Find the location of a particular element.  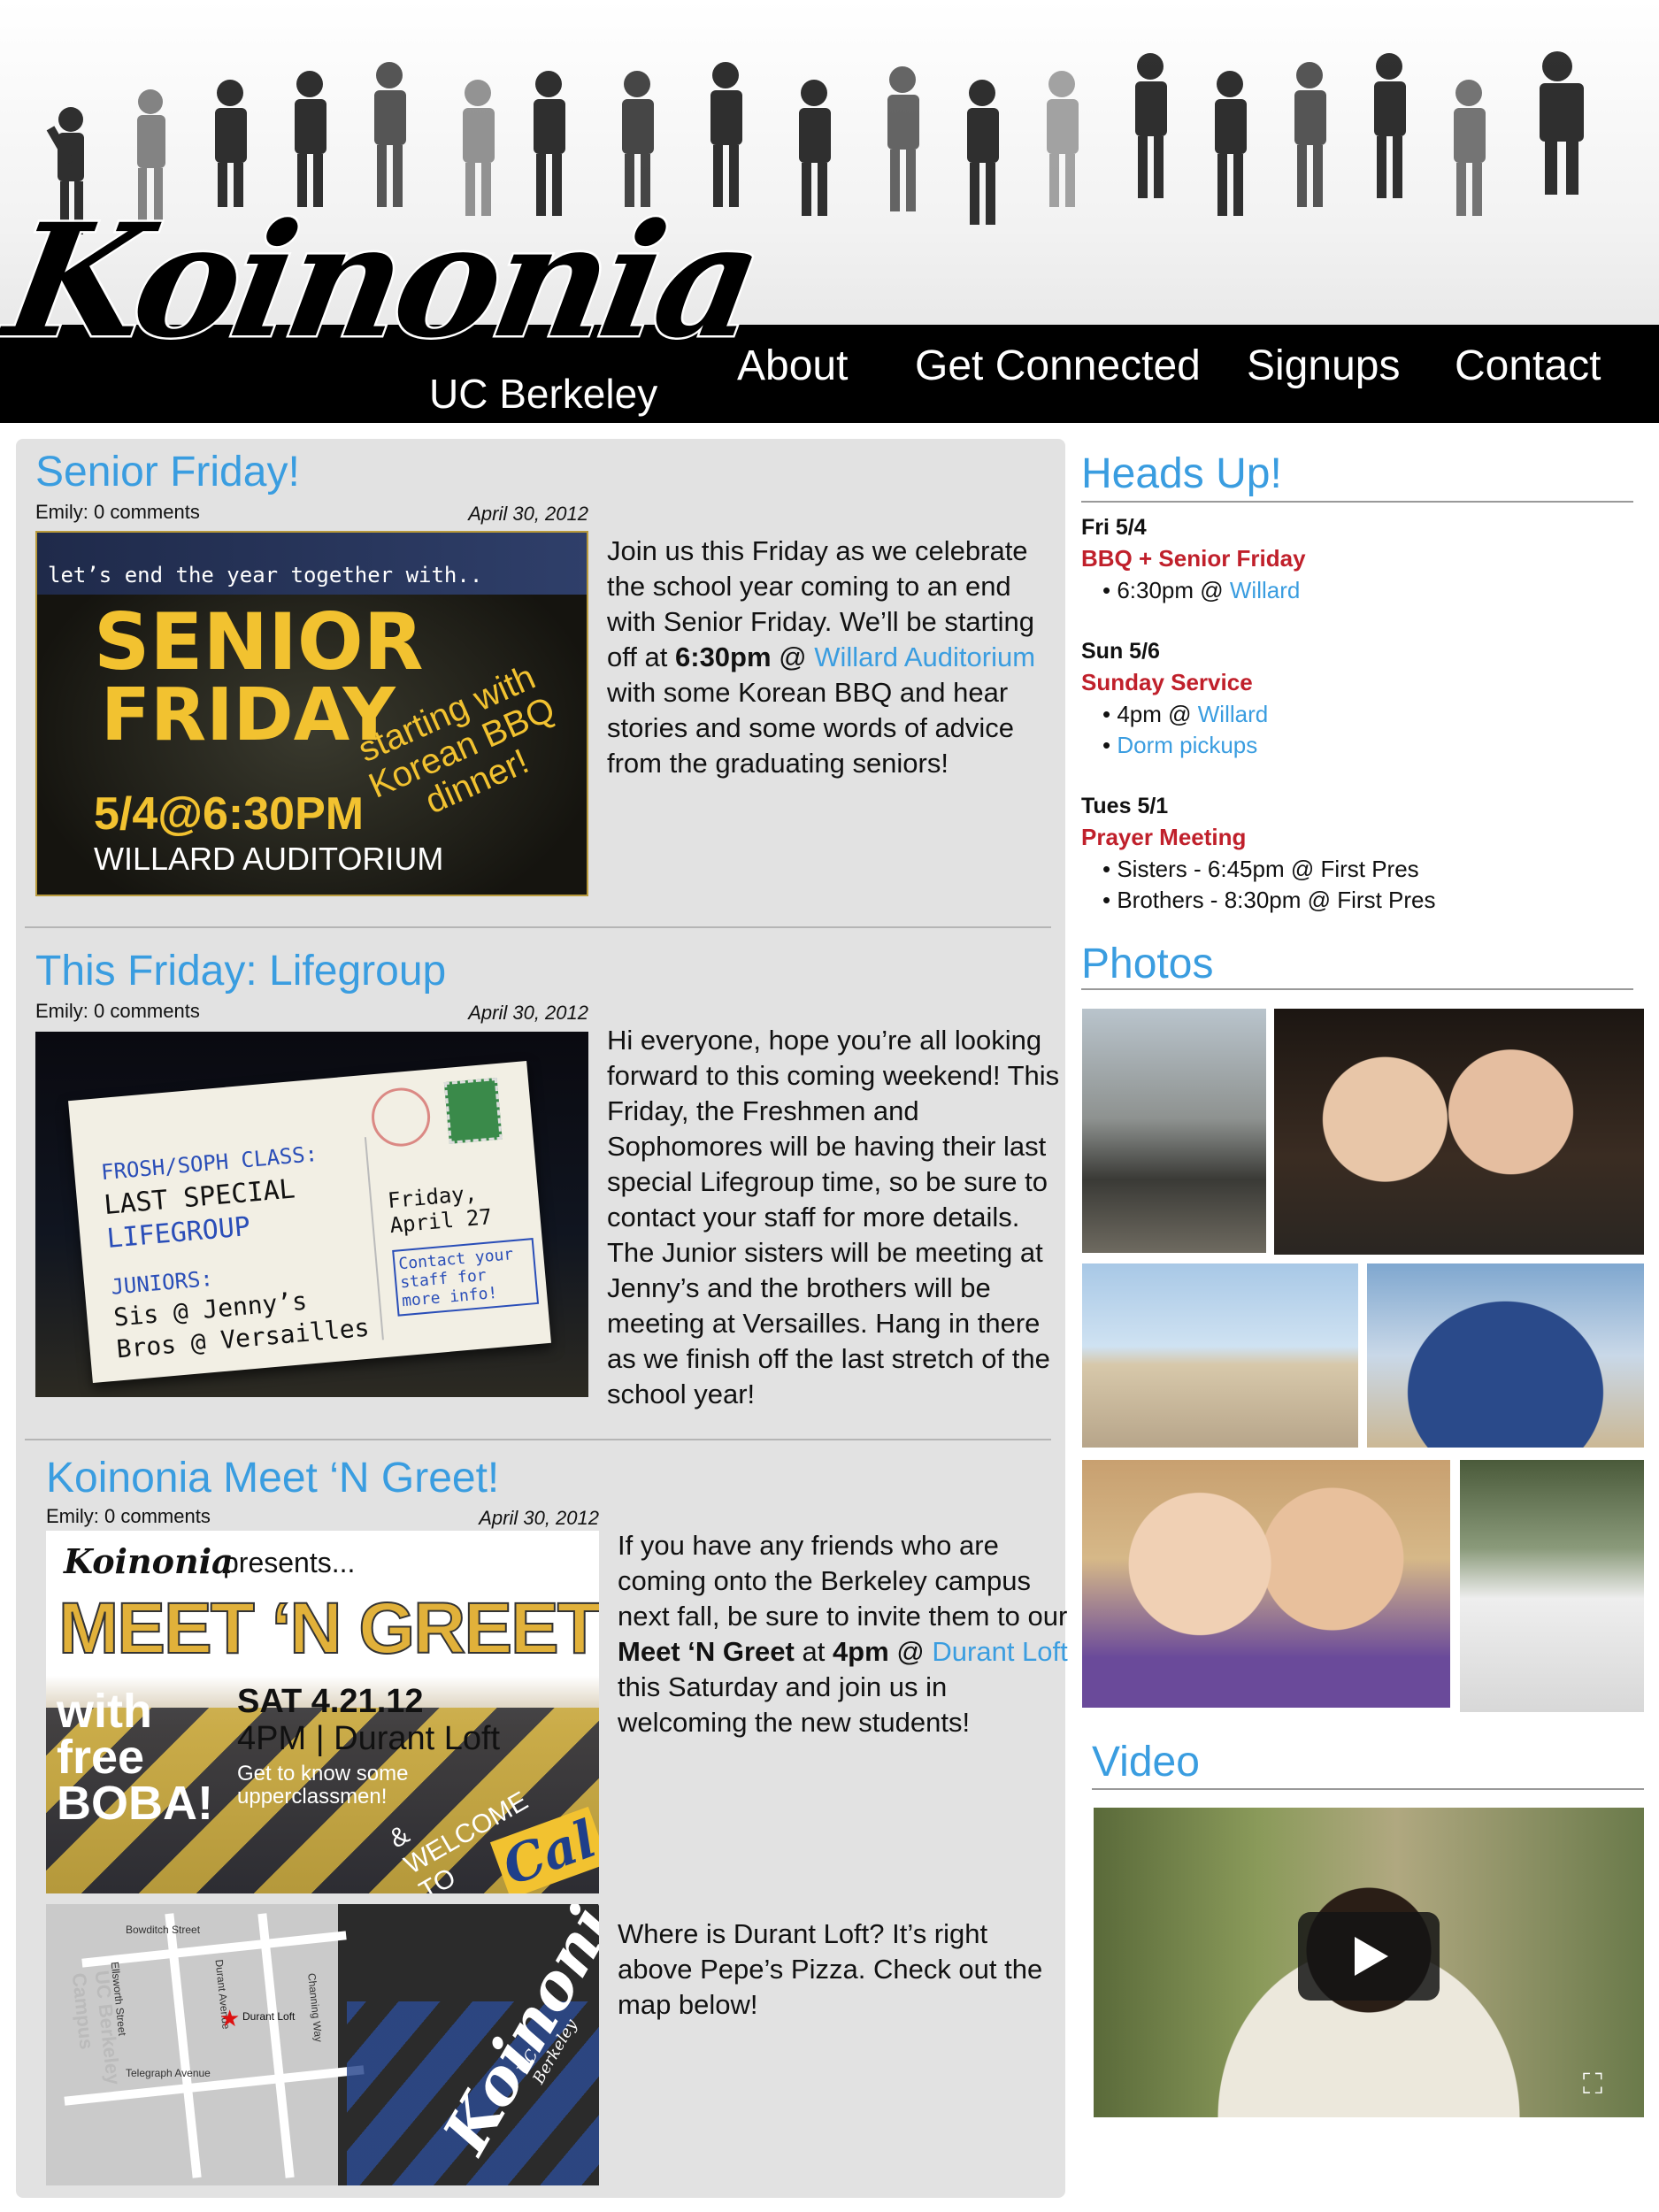

flyer-top-line: let’s end the year together with.. is located at coordinates (266, 575).